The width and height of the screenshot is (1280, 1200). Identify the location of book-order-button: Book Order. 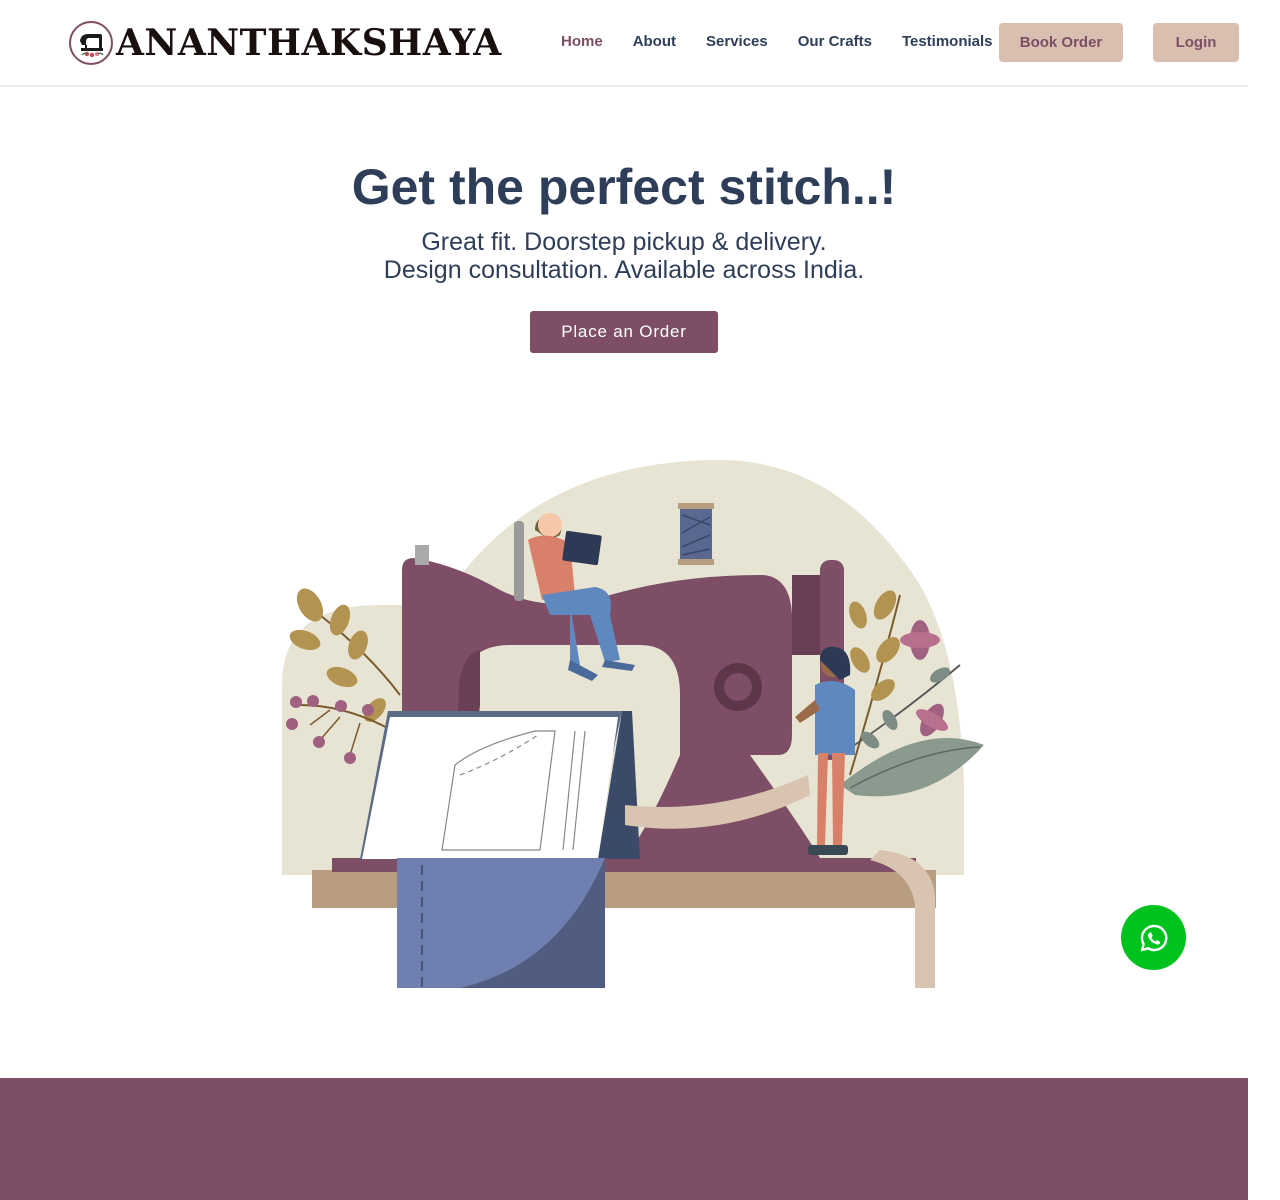
(1061, 42).